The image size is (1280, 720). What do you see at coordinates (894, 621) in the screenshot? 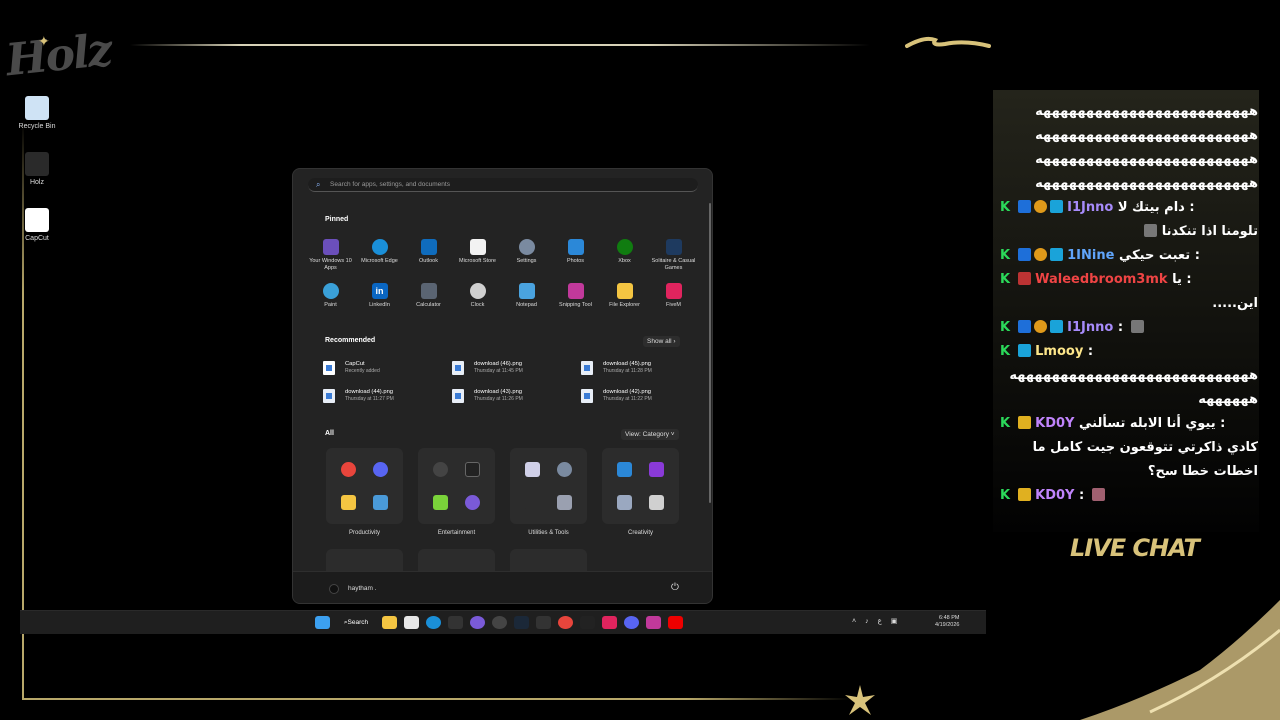
I see `network-icon: ▣` at bounding box center [894, 621].